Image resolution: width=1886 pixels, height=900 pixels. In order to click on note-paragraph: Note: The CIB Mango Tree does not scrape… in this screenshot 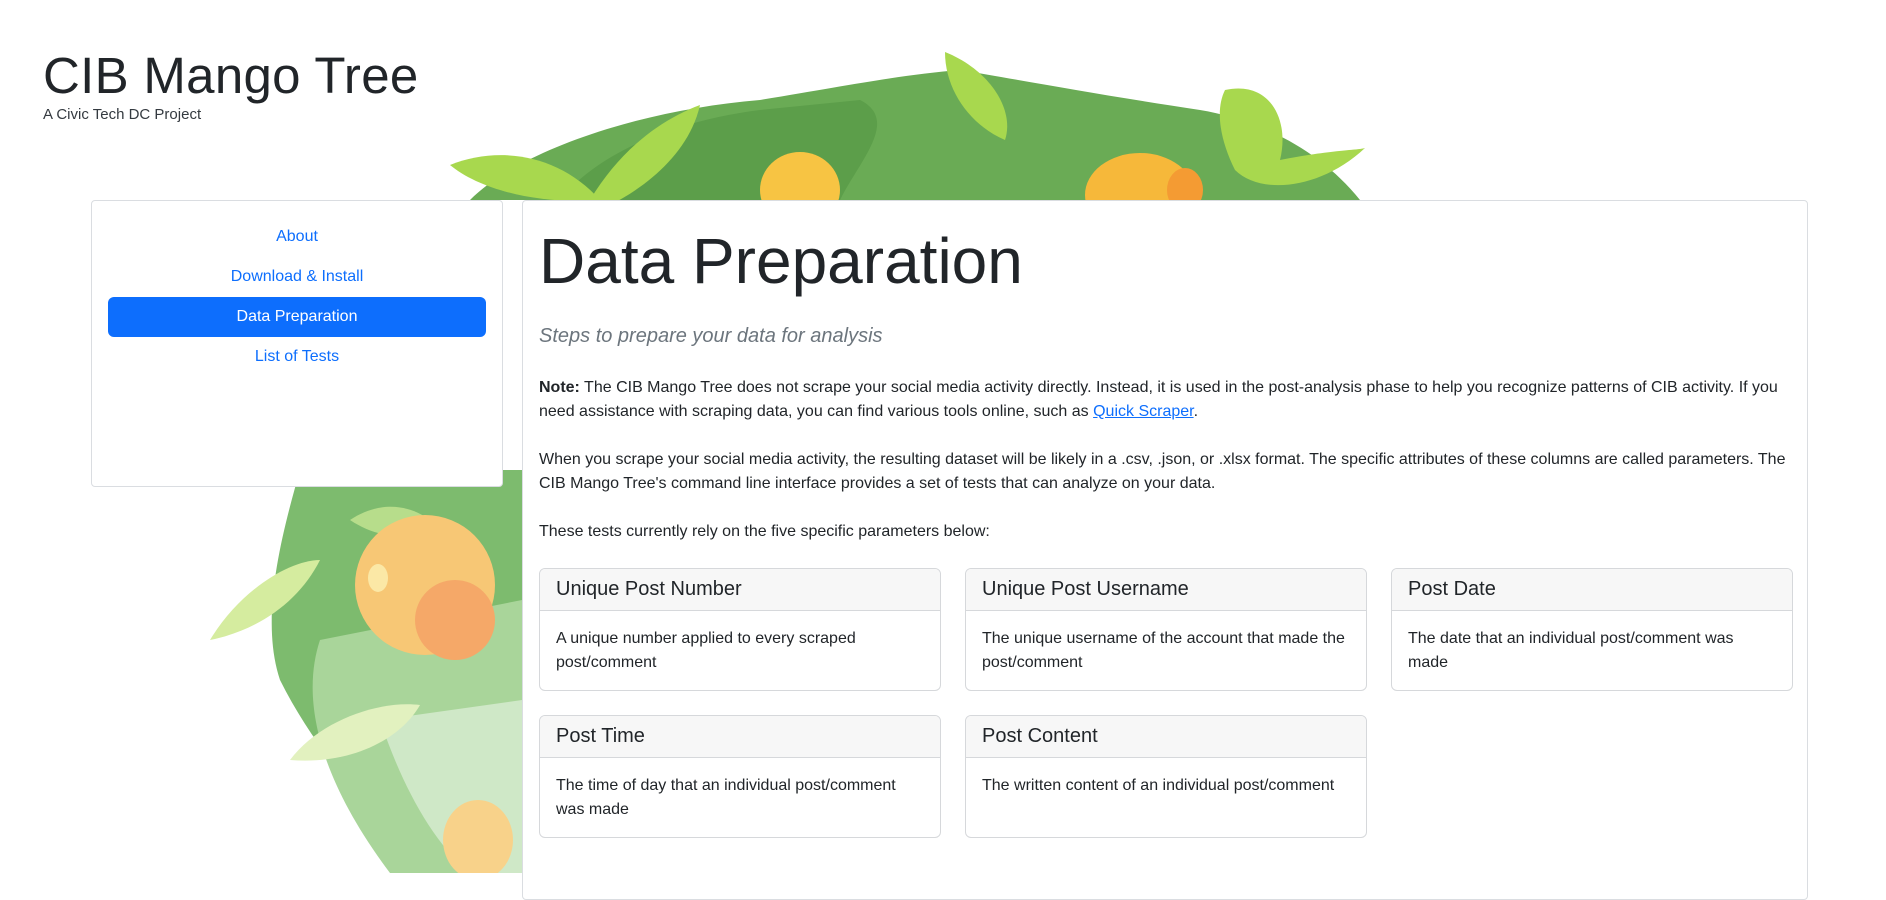, I will do `click(1165, 400)`.